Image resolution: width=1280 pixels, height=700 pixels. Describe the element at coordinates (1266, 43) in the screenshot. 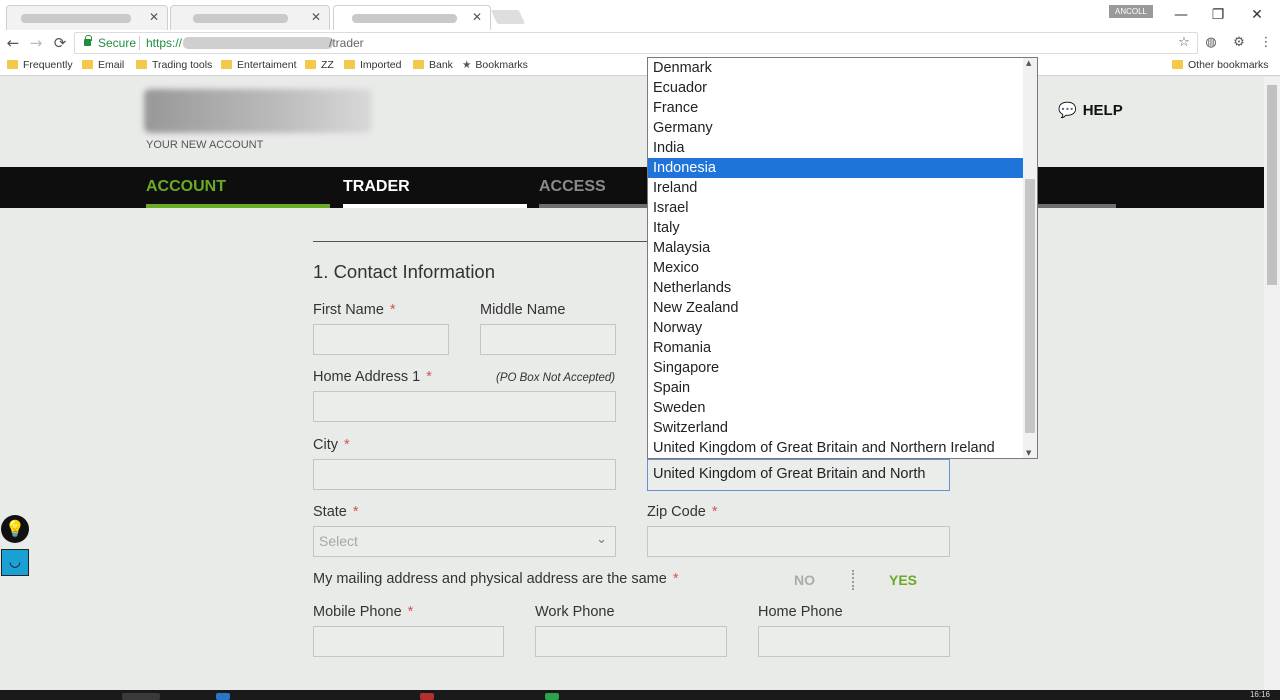

I see `menu-icon: ⋮` at that location.